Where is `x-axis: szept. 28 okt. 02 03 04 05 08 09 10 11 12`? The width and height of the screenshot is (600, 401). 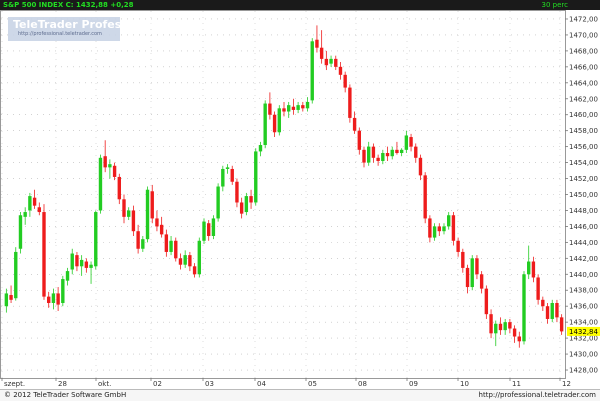
x-axis: szept. 28 okt. 02 03 04 05 08 09 10 11 12 is located at coordinates (286, 383).